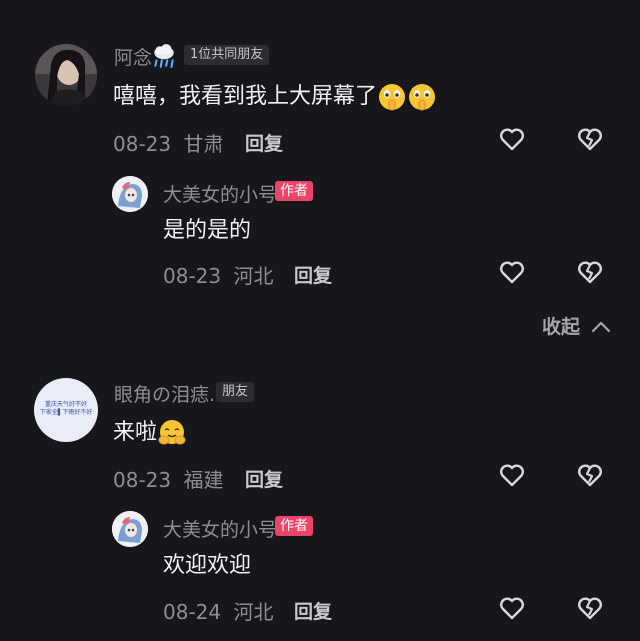 This screenshot has width=640, height=641. I want to click on comment-location: 甘肃, so click(203, 144).